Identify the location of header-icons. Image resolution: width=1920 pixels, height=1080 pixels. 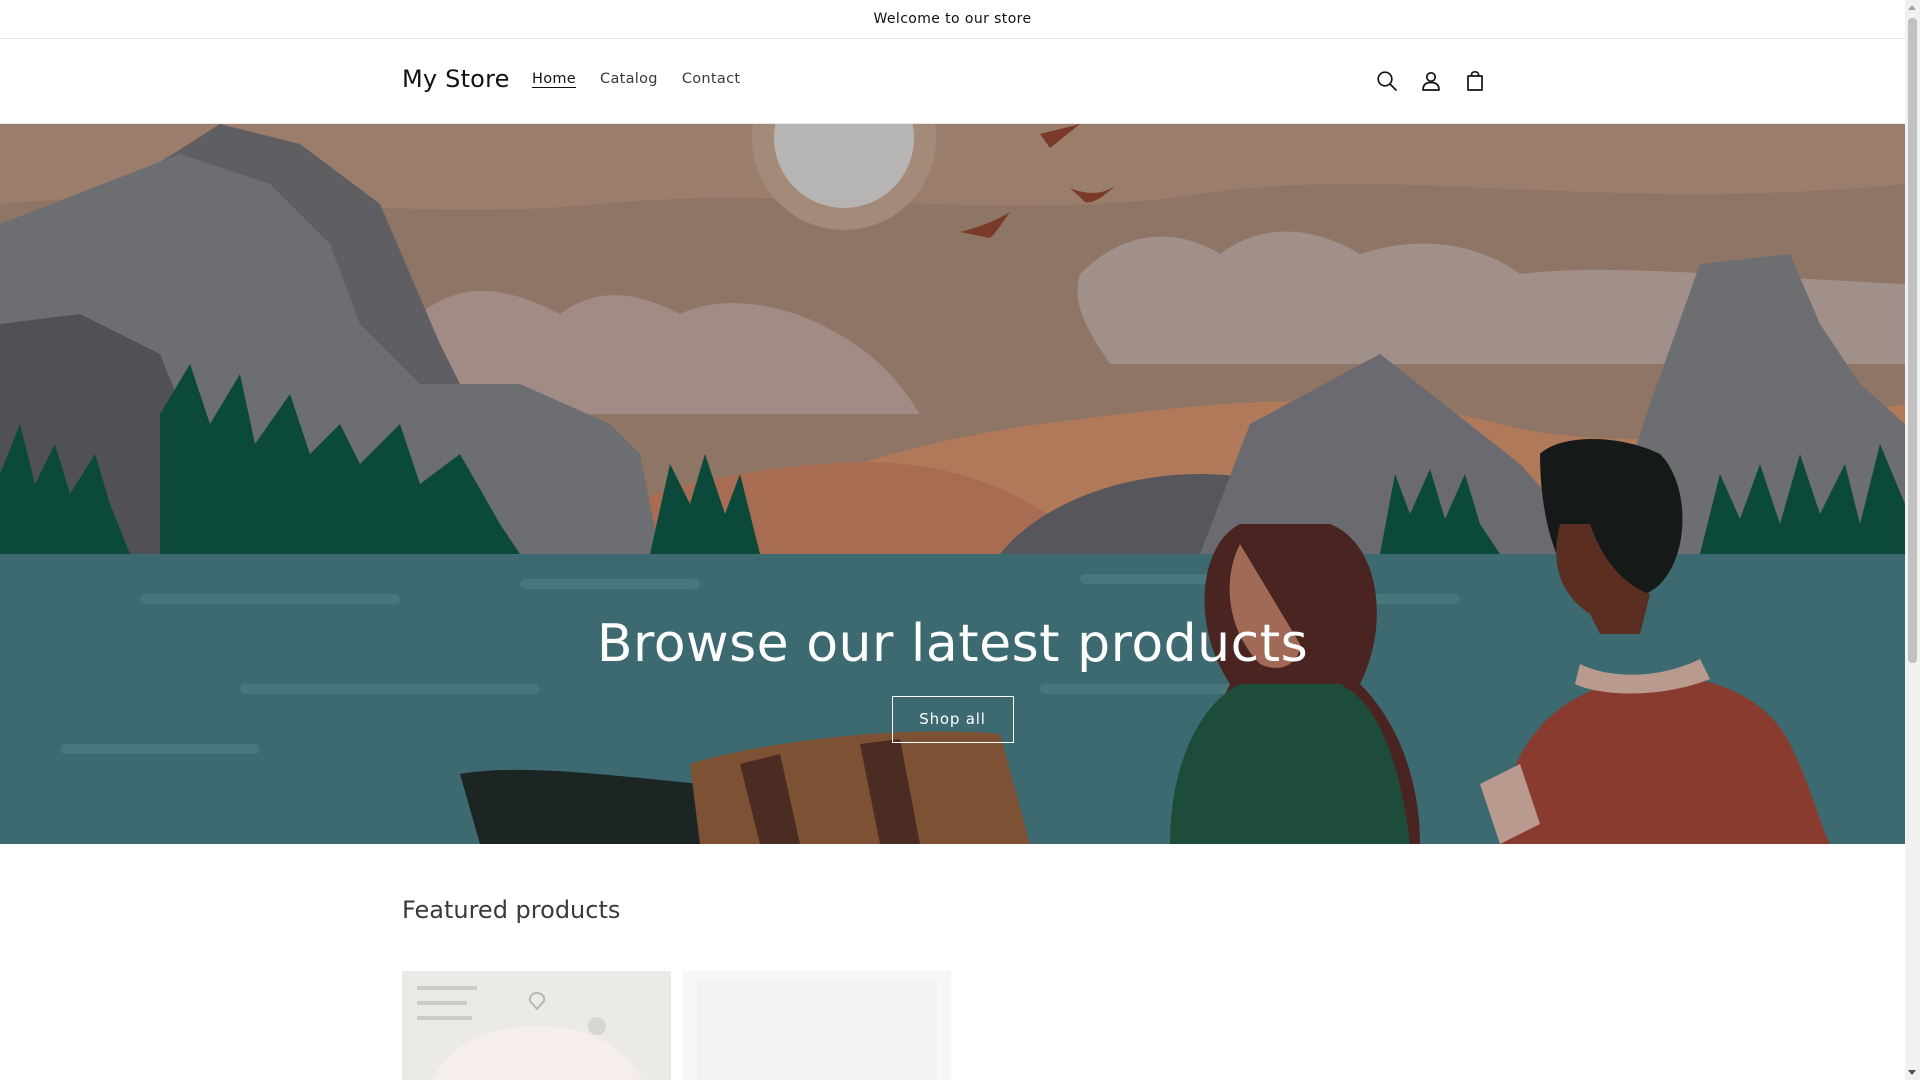
(1431, 81).